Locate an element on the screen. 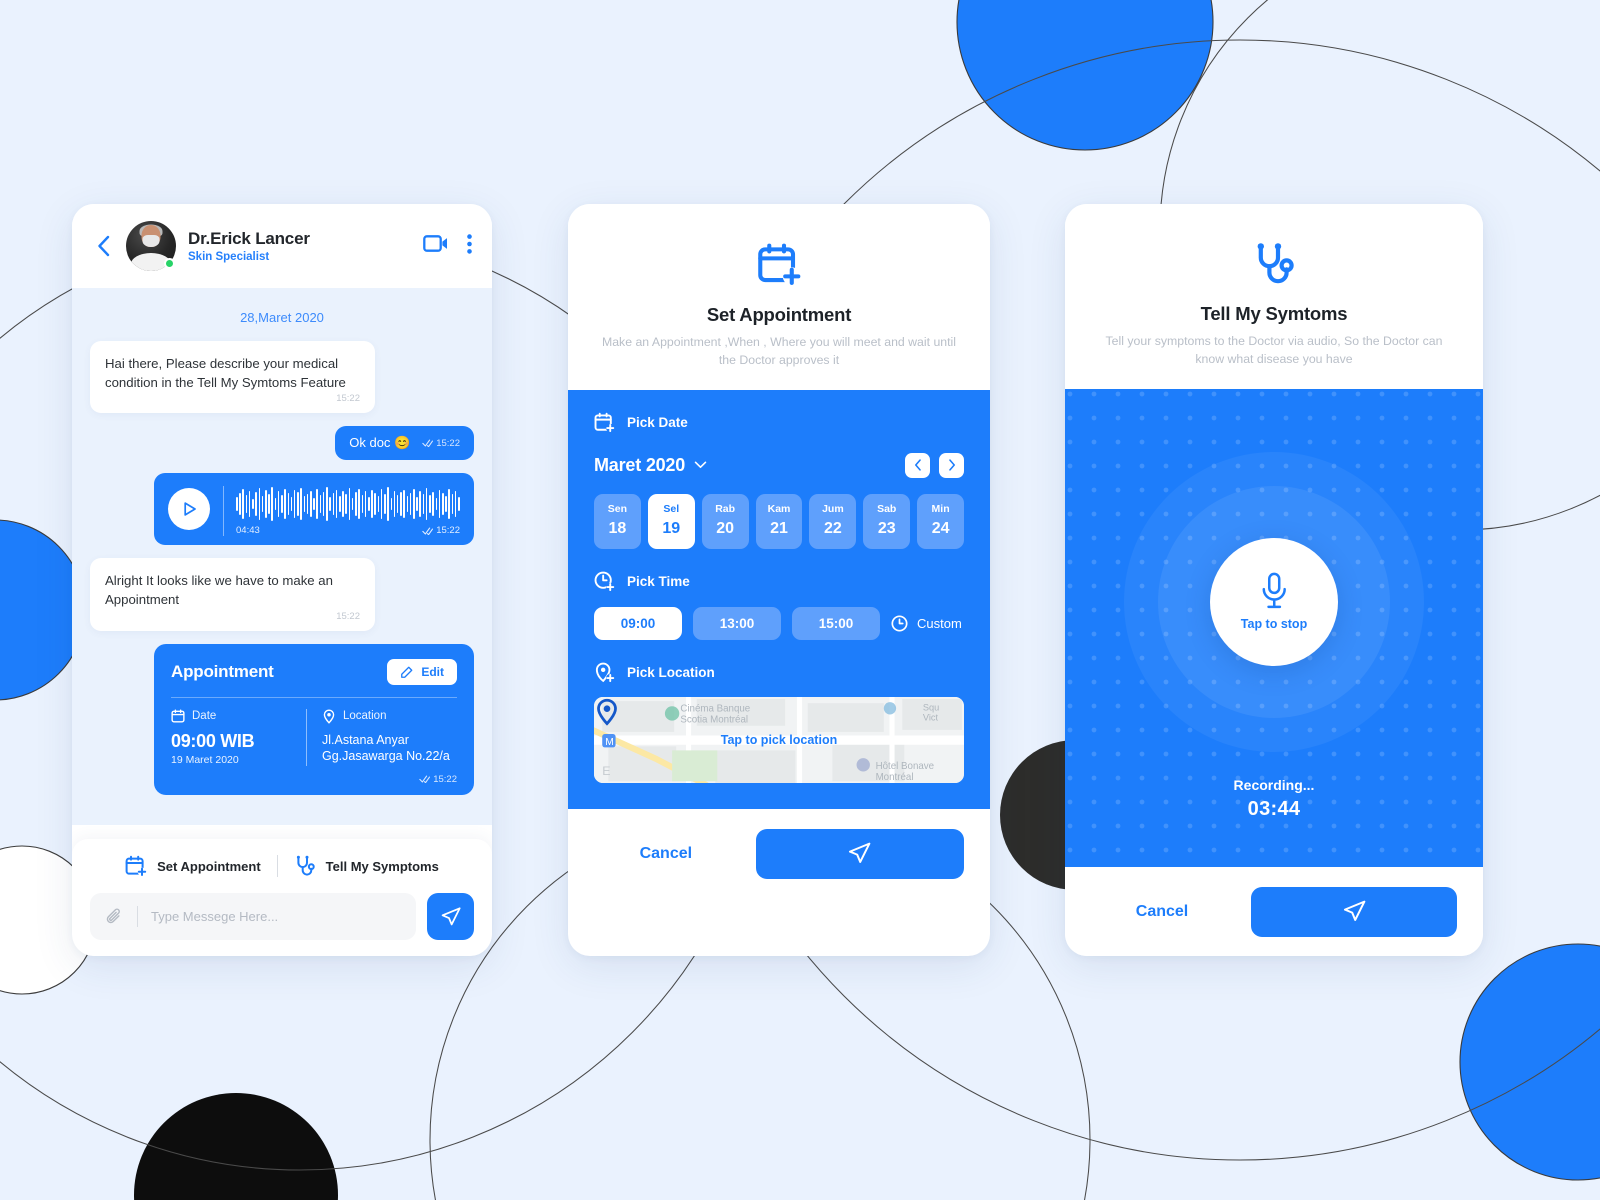 The height and width of the screenshot is (1200, 1600). more-options-button is located at coordinates (469, 246).